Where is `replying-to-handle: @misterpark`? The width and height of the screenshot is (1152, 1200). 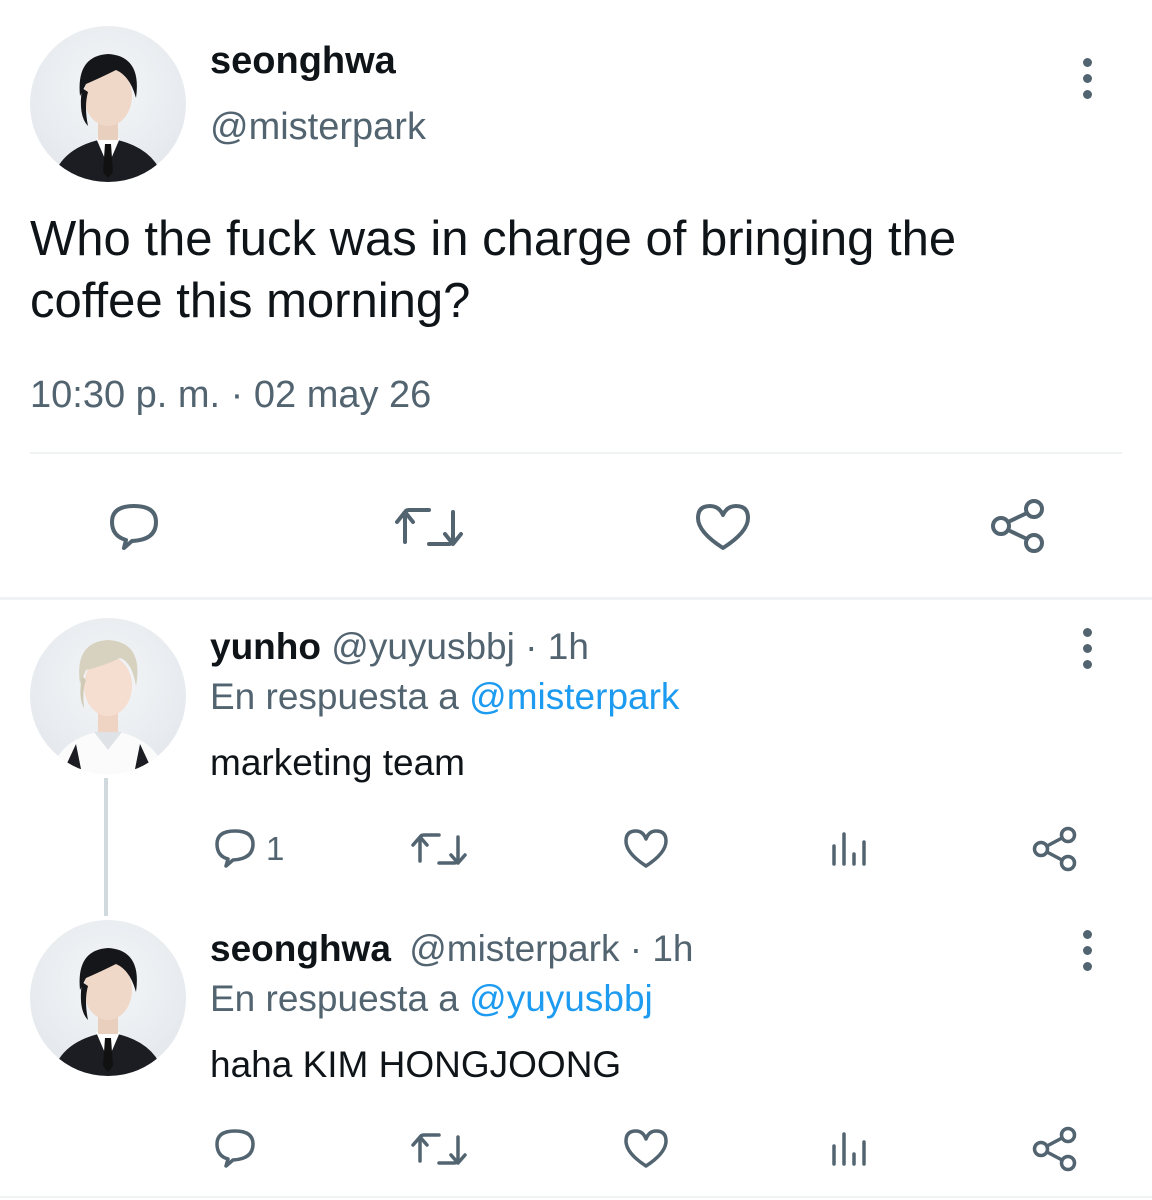 replying-to-handle: @misterpark is located at coordinates (574, 696).